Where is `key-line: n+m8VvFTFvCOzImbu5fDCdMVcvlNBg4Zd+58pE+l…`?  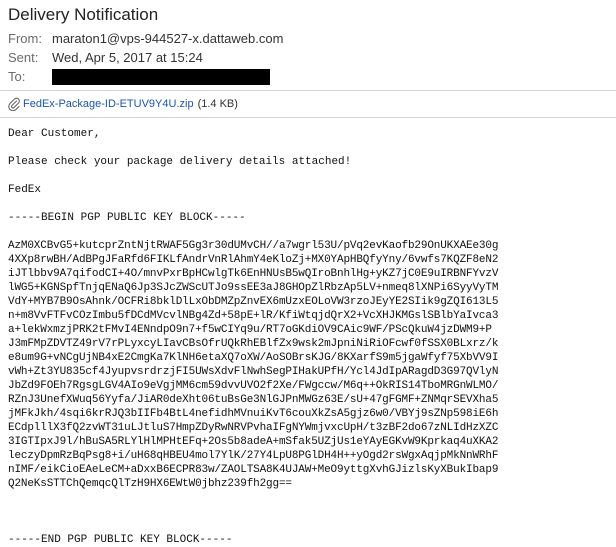
key-line: n+m8VvFTFvCOzImbu5fDCdMVcvlNBg4Zd+58pE+l… is located at coordinates (253, 316).